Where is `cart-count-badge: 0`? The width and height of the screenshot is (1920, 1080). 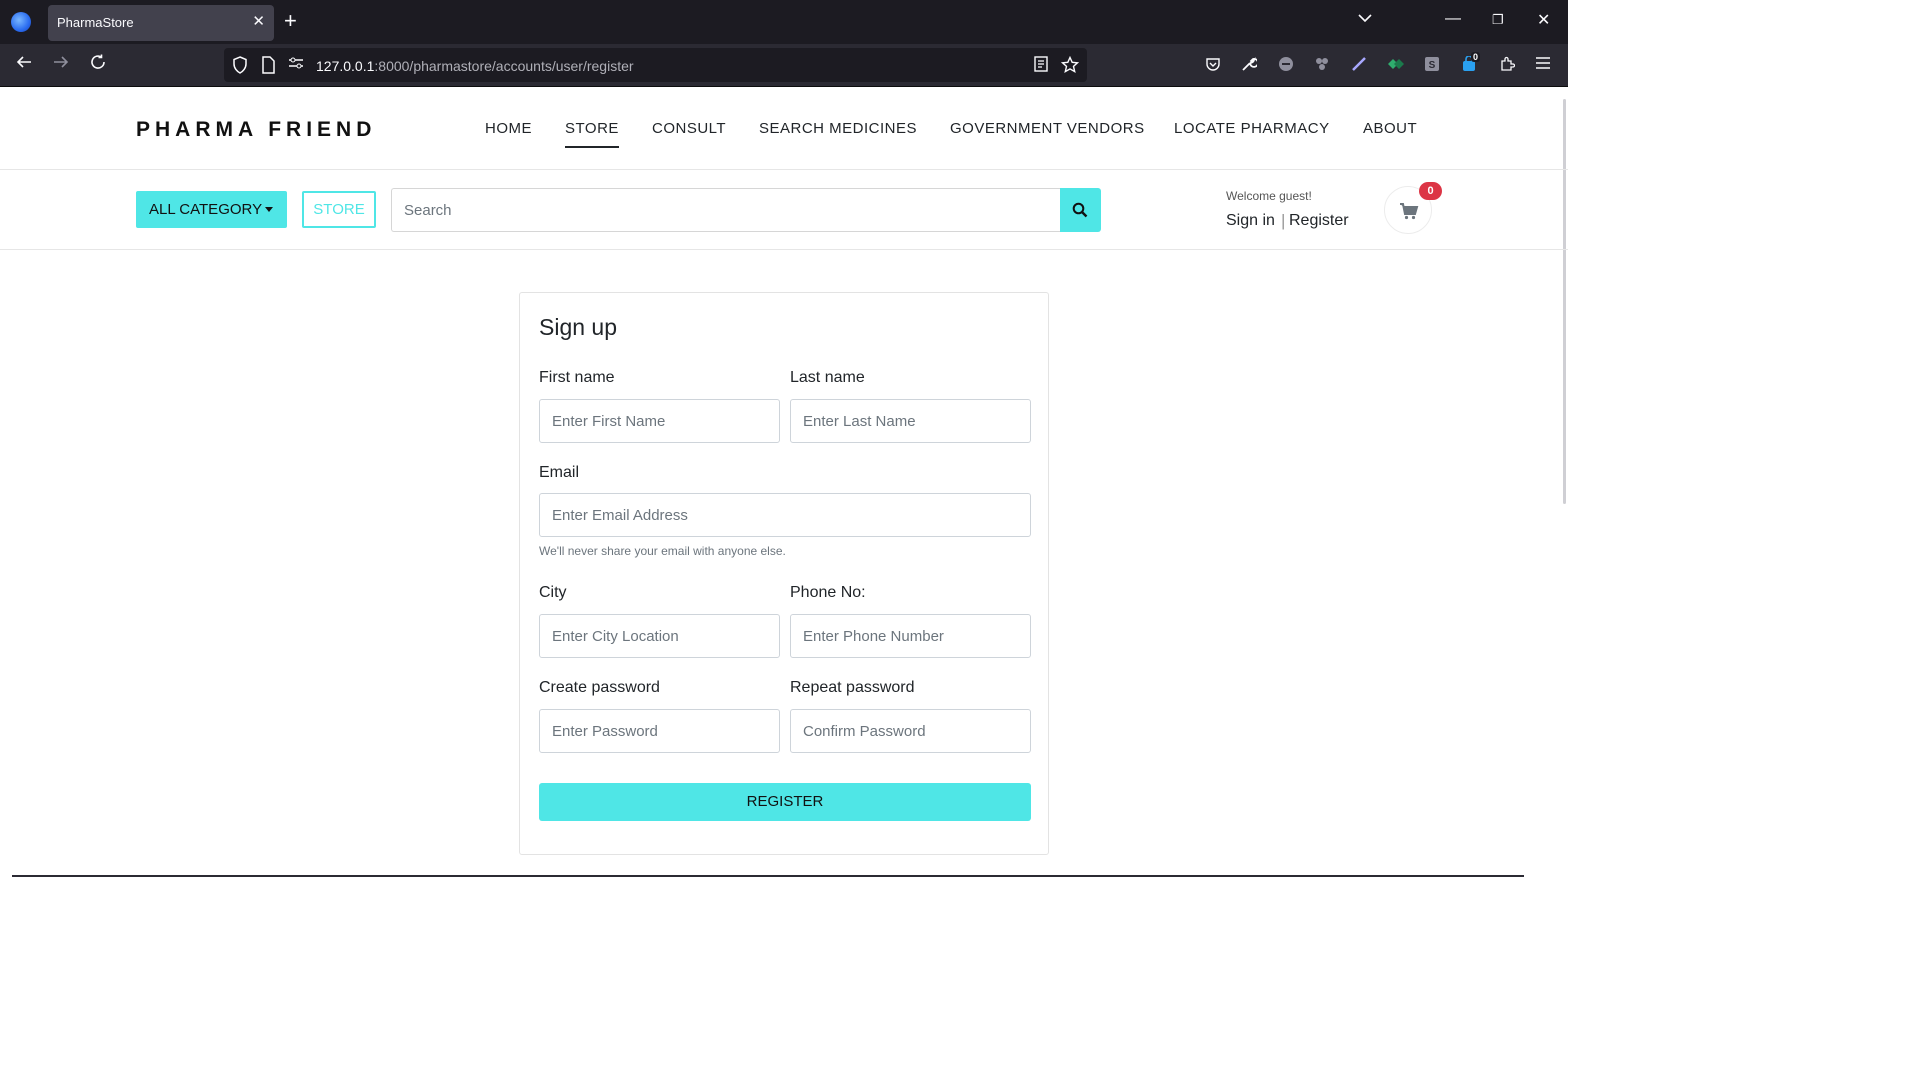
cart-count-badge: 0 is located at coordinates (1430, 191).